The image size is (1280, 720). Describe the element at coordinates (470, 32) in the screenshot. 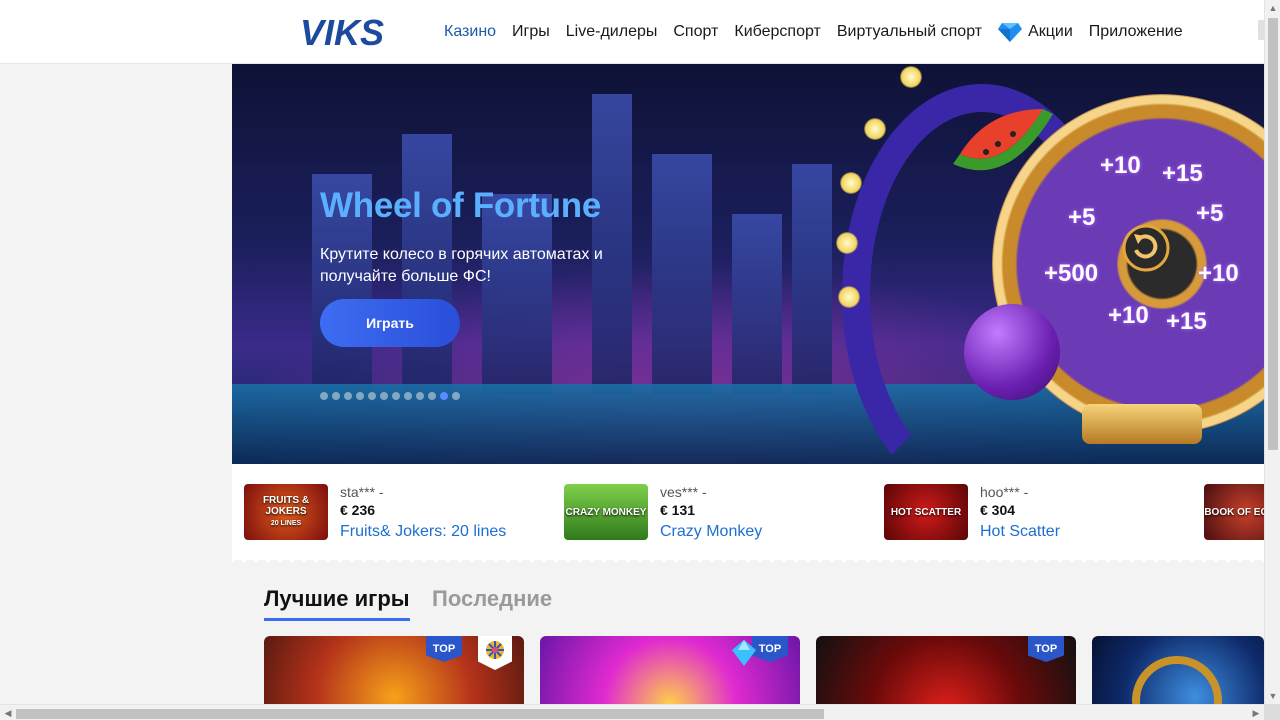

I see `nav-casino: Казино` at that location.